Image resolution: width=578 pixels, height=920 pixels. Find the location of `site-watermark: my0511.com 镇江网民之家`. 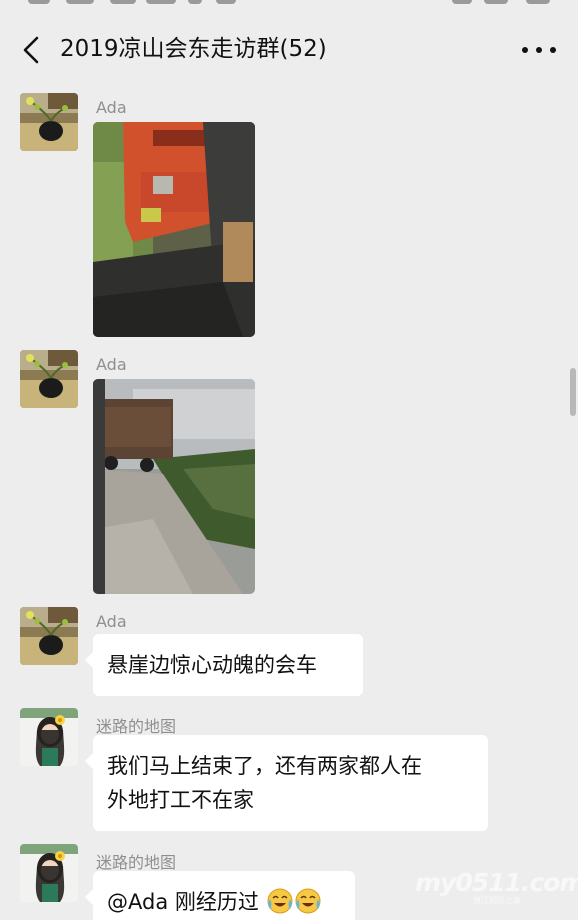

site-watermark: my0511.com 镇江网民之家 is located at coordinates (495, 888).